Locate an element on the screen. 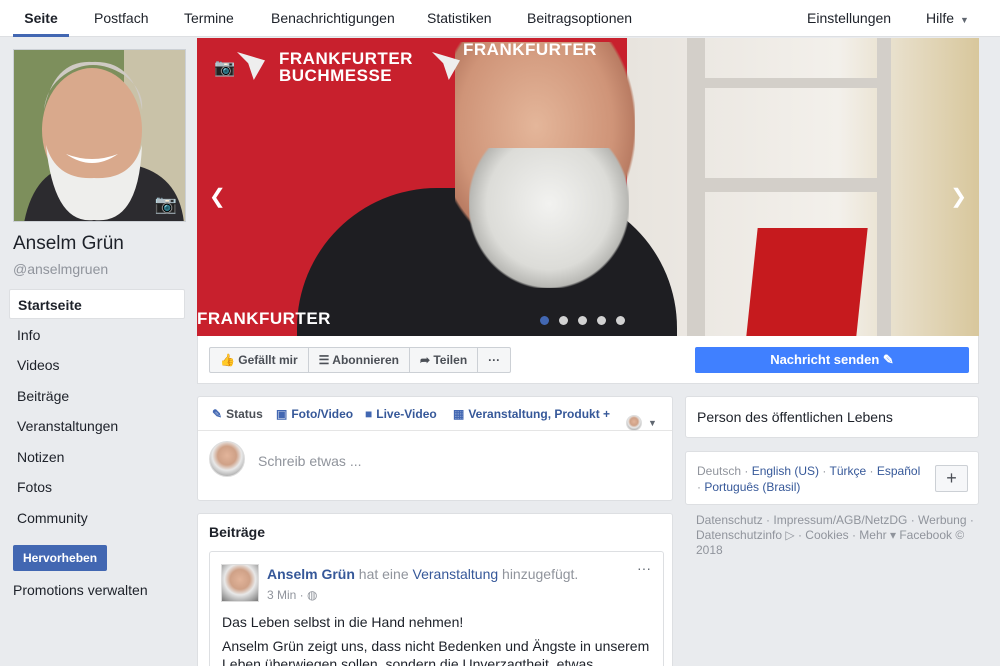 The image size is (1000, 666). settings-link: Einstellungen is located at coordinates (849, 18).